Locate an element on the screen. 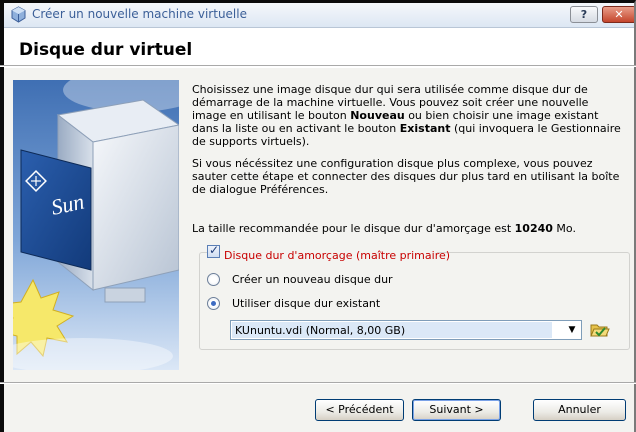  checkmark-icon: ✓ is located at coordinates (214, 250).